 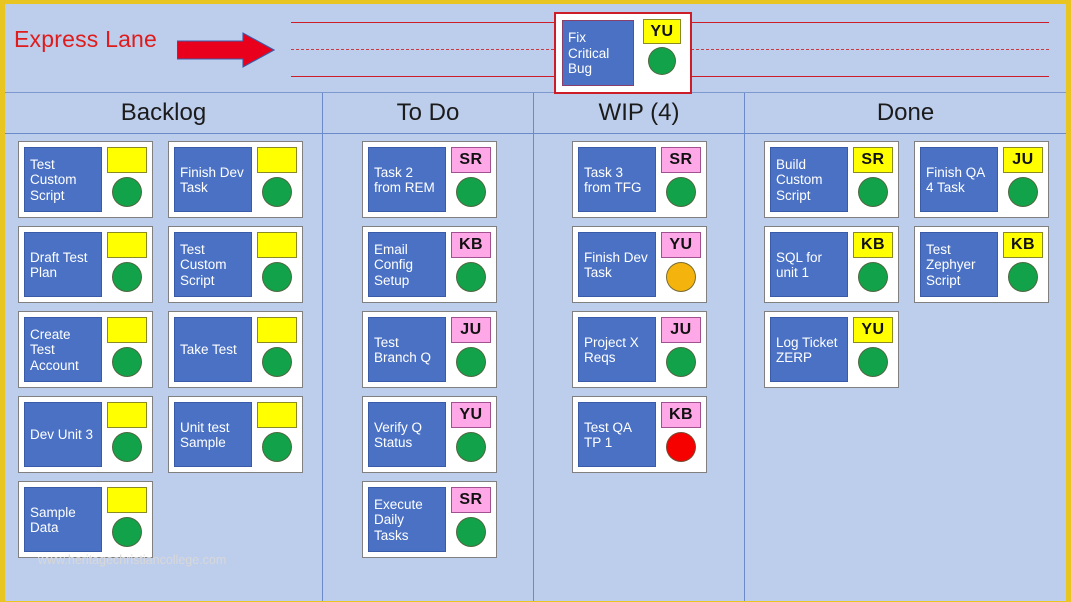 I want to click on card-meta, so click(x=277, y=264).